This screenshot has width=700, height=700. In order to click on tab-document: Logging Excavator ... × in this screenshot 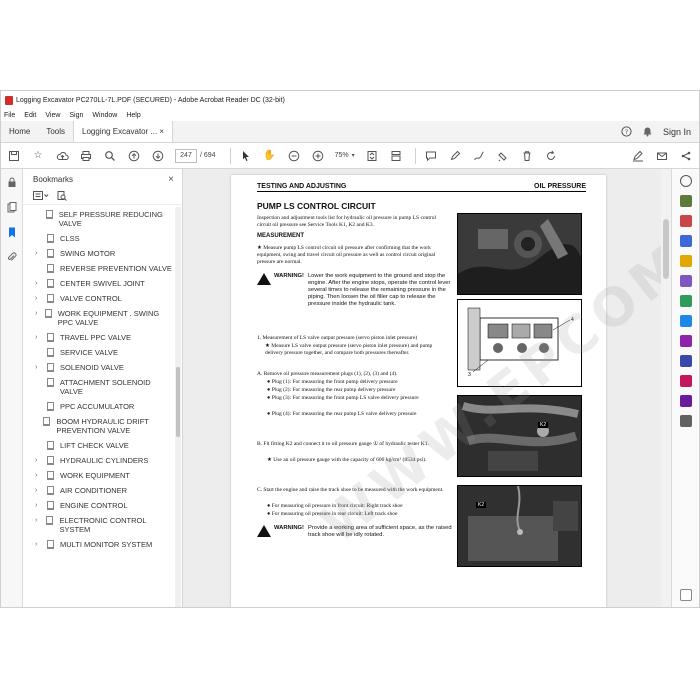, I will do `click(123, 131)`.